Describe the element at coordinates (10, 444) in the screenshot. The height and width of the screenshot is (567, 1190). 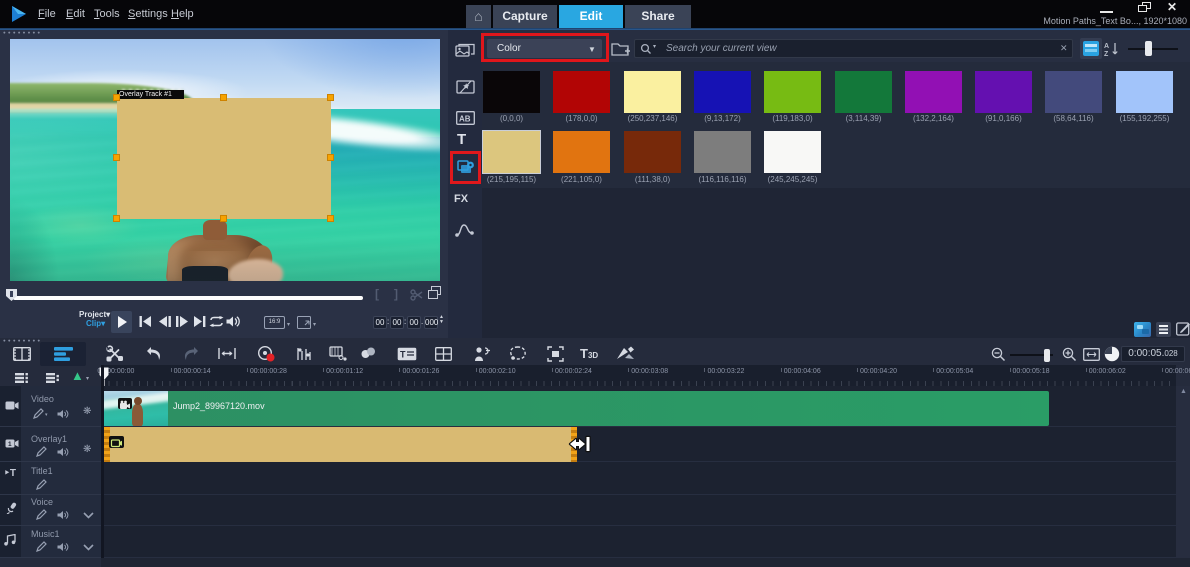
I see `svg-text: 1` at that location.